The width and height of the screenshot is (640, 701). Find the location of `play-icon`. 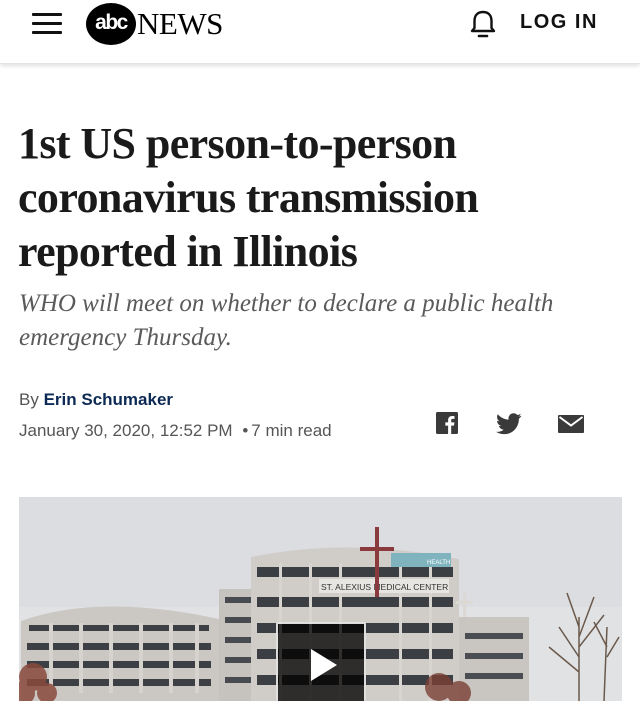

play-icon is located at coordinates (324, 665).